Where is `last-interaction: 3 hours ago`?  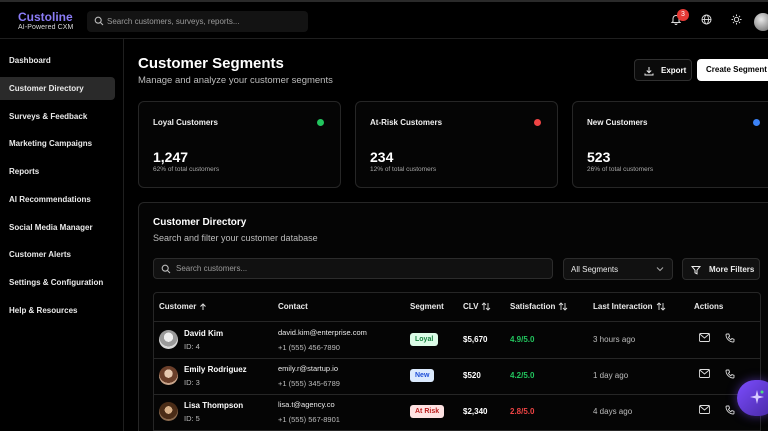 last-interaction: 3 hours ago is located at coordinates (614, 339).